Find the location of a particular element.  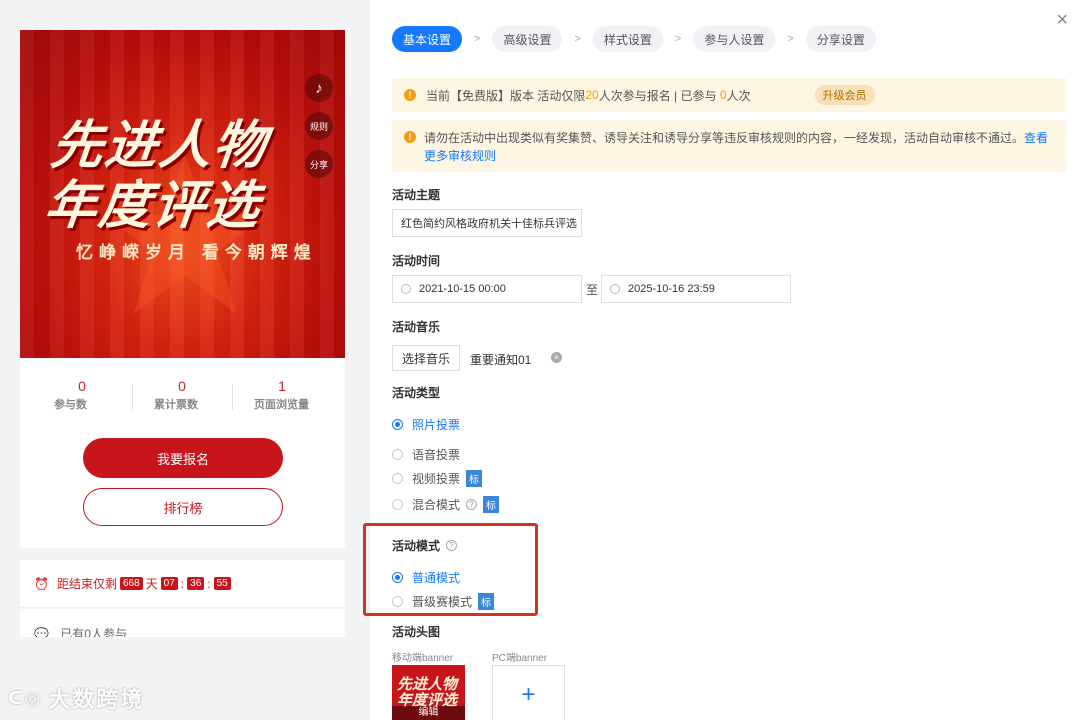

step-share-settings: 分享设置 is located at coordinates (840, 39).